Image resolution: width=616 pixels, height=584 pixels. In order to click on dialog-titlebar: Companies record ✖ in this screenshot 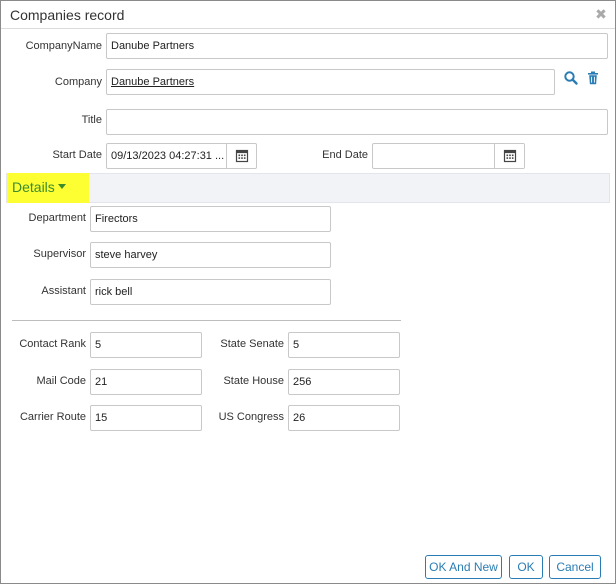, I will do `click(308, 15)`.